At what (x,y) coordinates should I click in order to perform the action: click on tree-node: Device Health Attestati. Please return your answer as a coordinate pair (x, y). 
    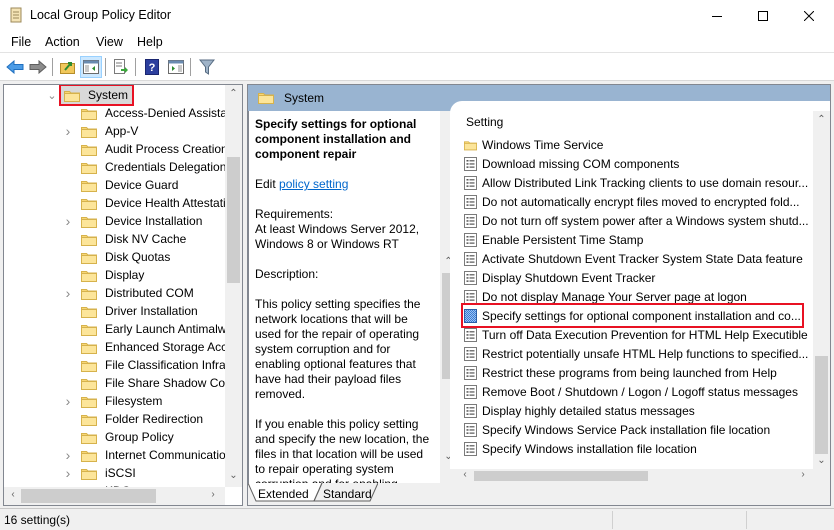
    Looking at the image, I should click on (153, 203).